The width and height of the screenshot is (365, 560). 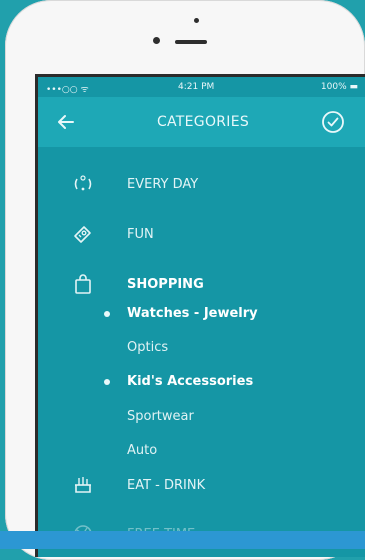 I want to click on earpiece-speaker, so click(x=191, y=42).